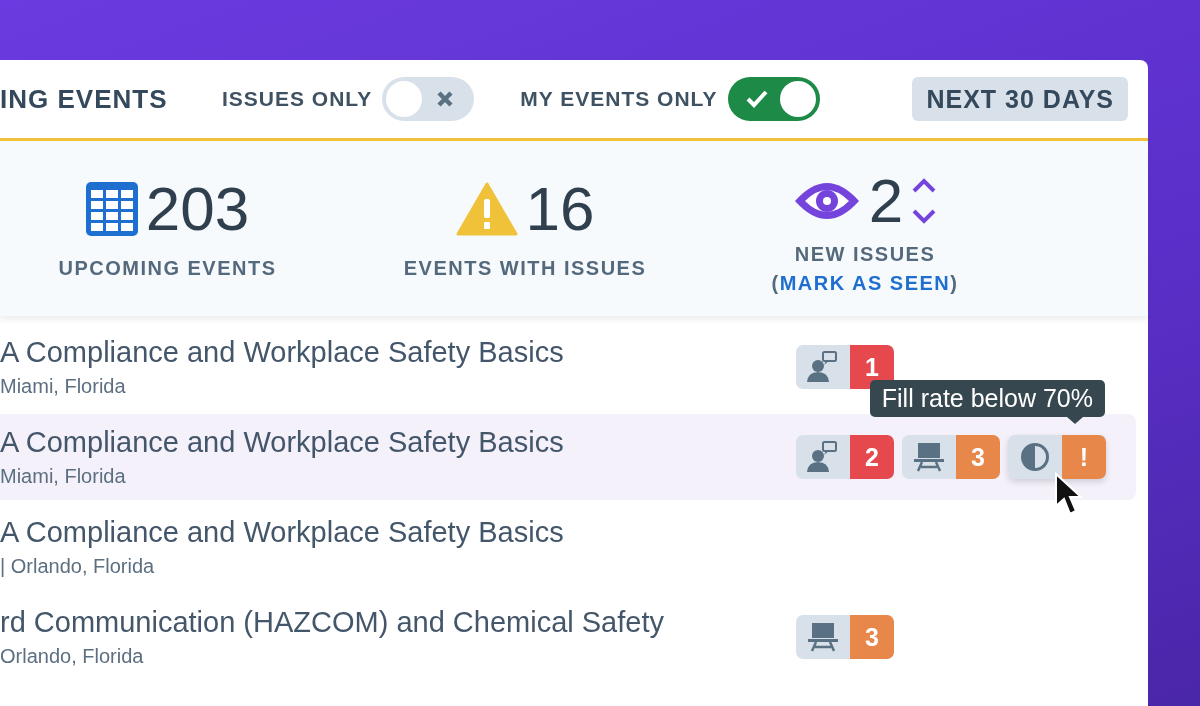 The width and height of the screenshot is (1200, 706). I want to click on calendar-icon, so click(111, 209).